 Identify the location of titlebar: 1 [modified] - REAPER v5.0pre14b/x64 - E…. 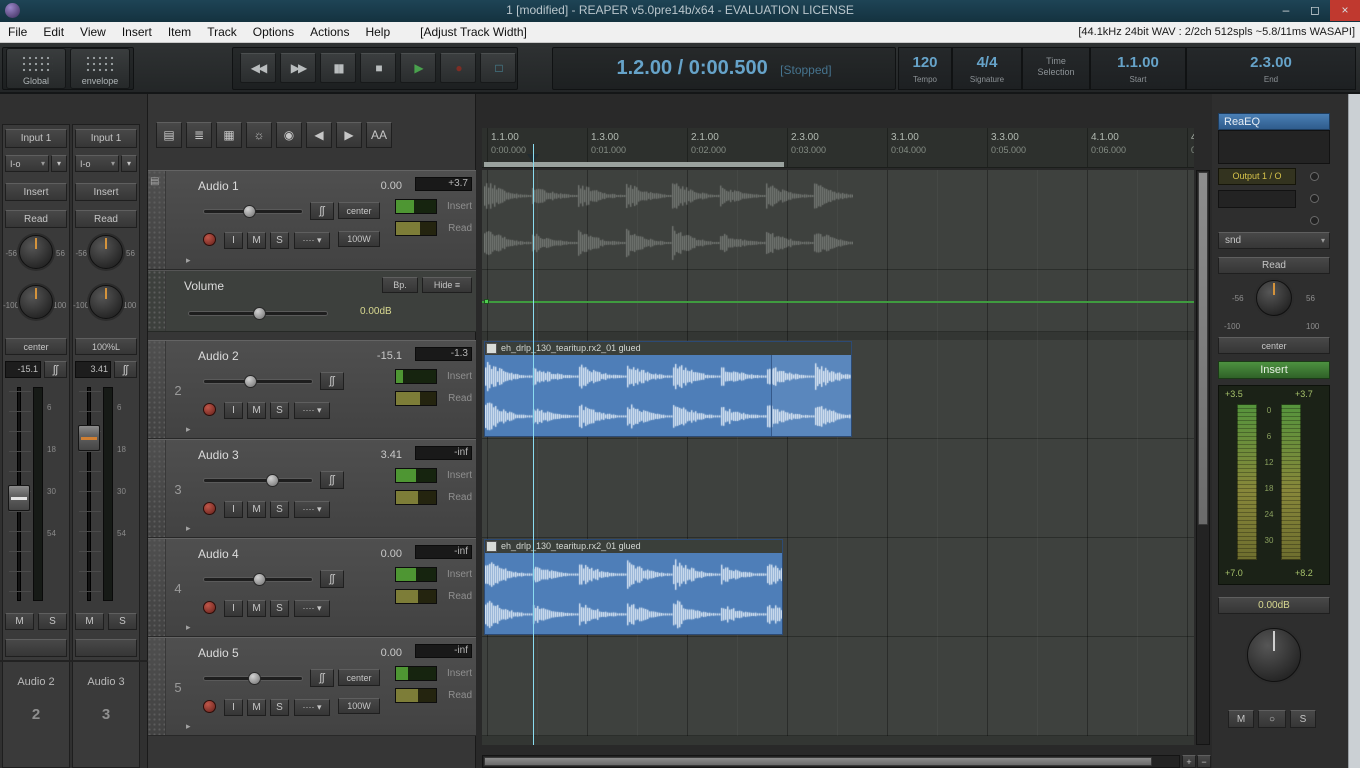
(680, 11).